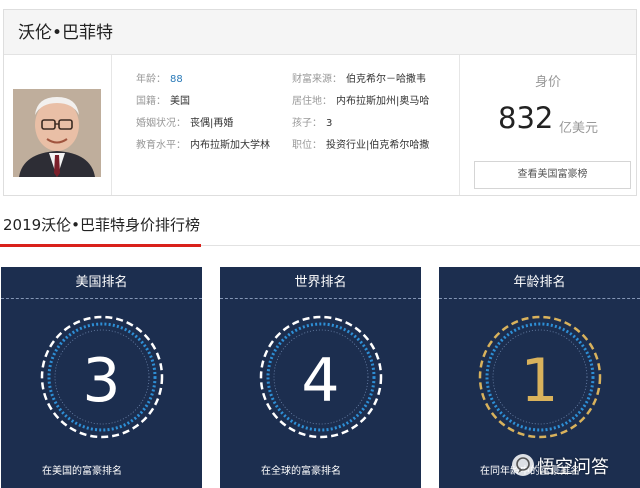 The image size is (640, 488). I want to click on info-value: 3, so click(329, 123).